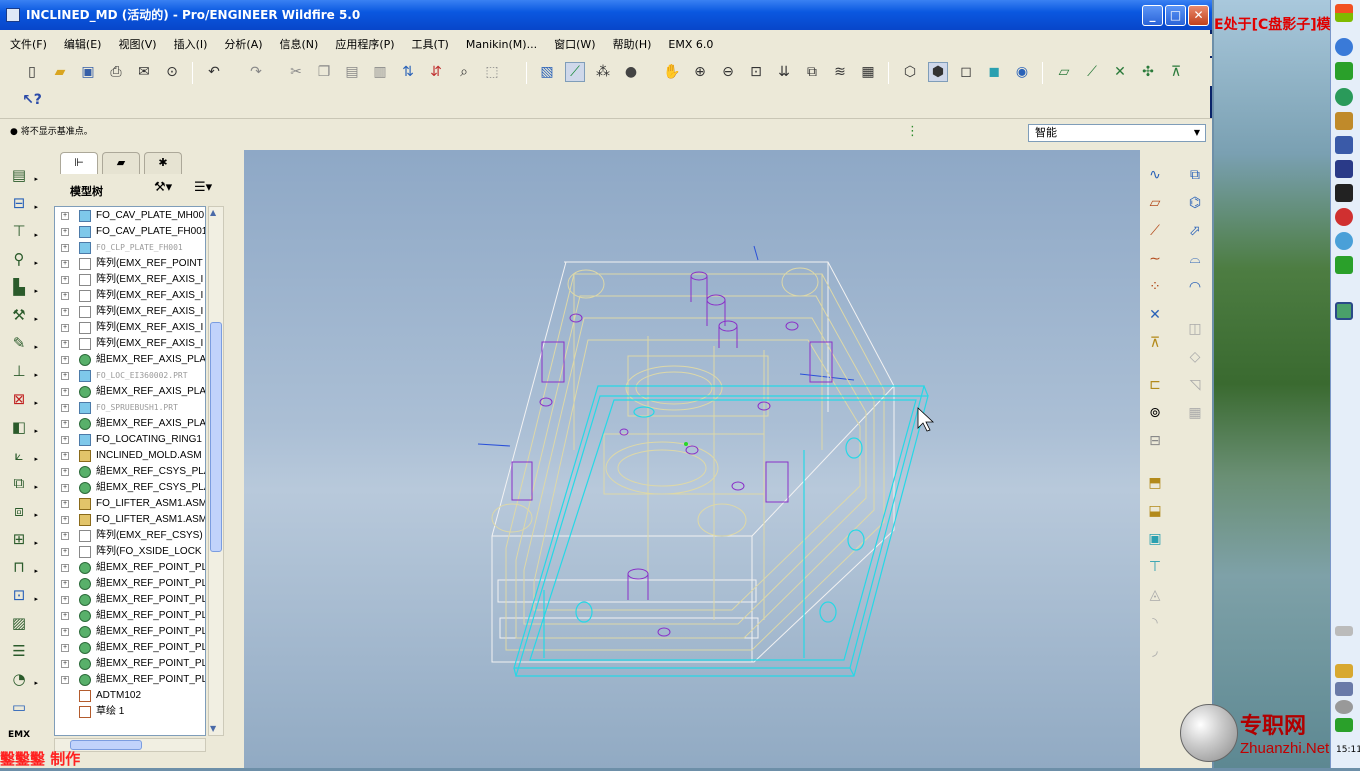 This screenshot has width=1360, height=771. I want to click on desktop-icon, so click(1344, 311).